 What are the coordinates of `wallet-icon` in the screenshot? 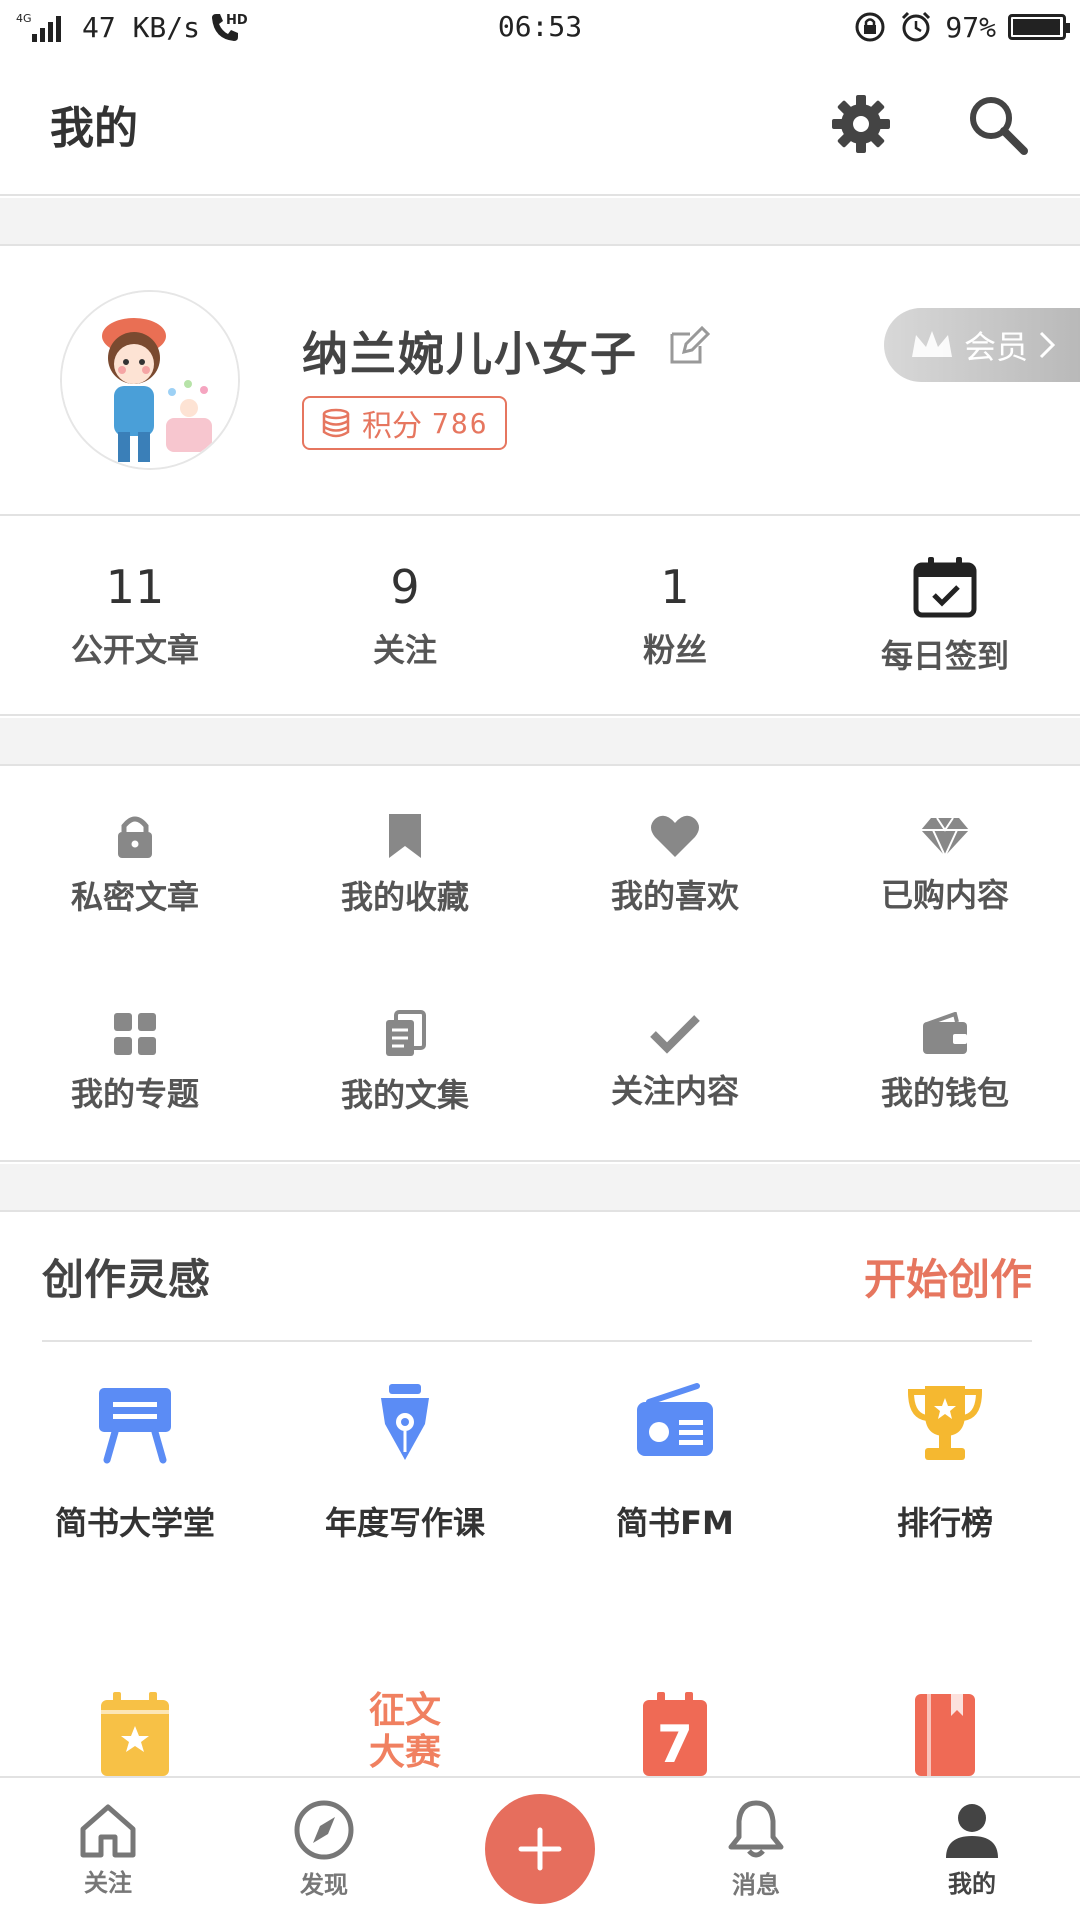 It's located at (945, 1033).